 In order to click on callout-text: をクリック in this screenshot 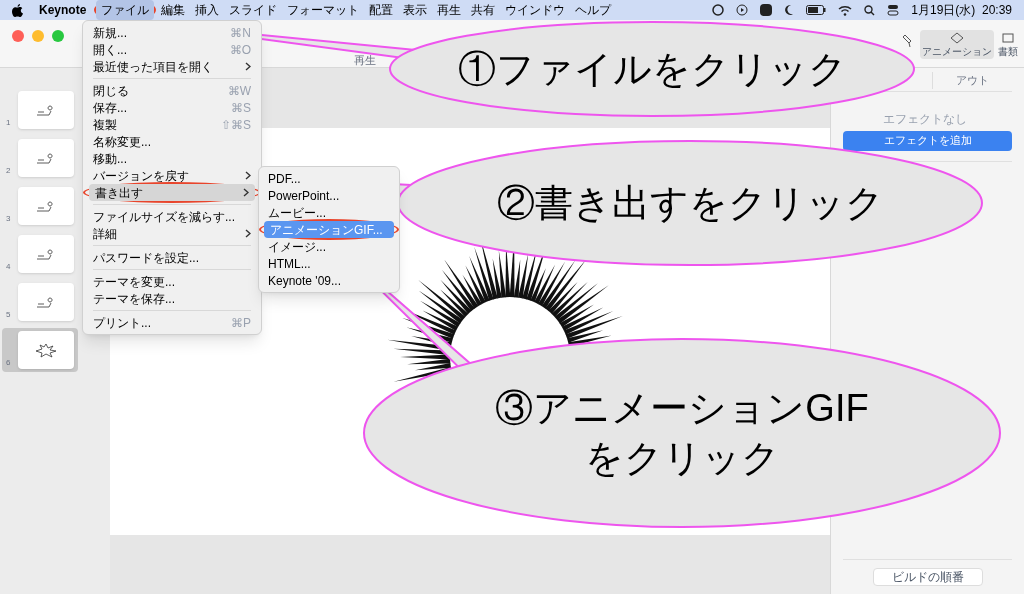, I will do `click(682, 458)`.